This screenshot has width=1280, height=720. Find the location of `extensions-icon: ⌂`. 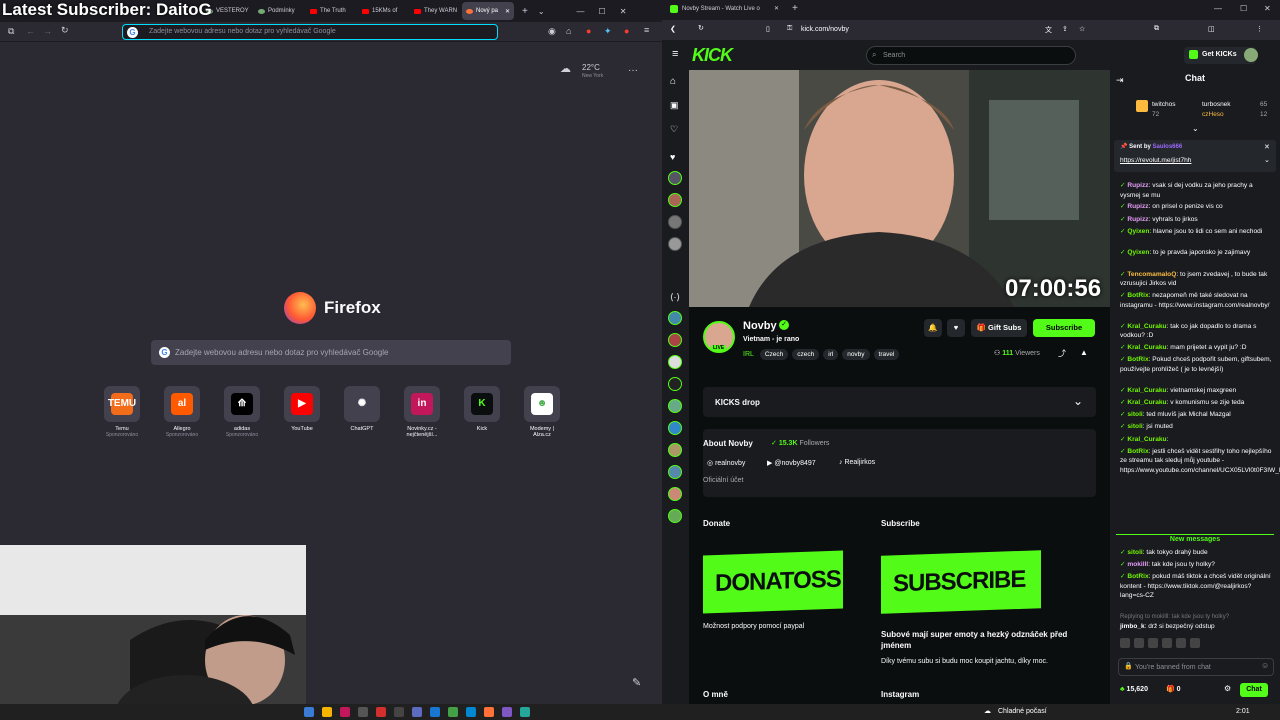

extensions-icon: ⌂ is located at coordinates (568, 31).